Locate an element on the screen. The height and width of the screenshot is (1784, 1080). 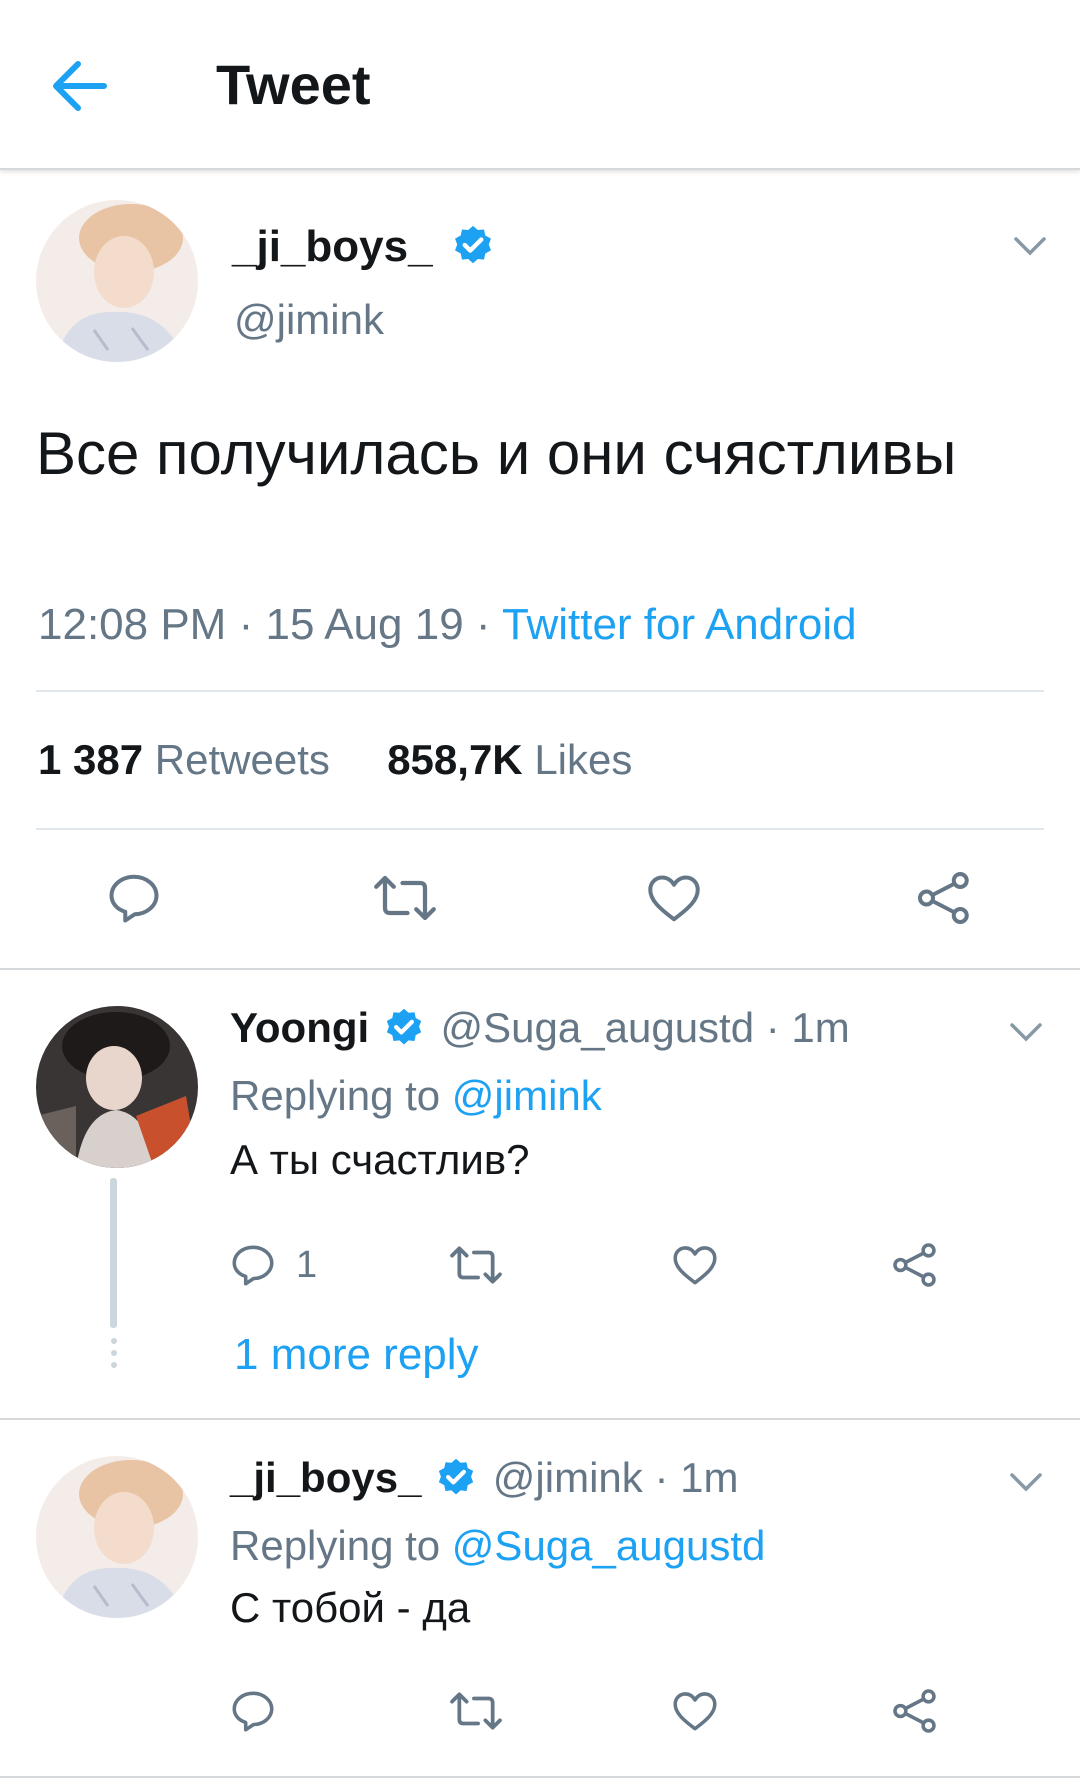
likes-count: 858,7K is located at coordinates (455, 759).